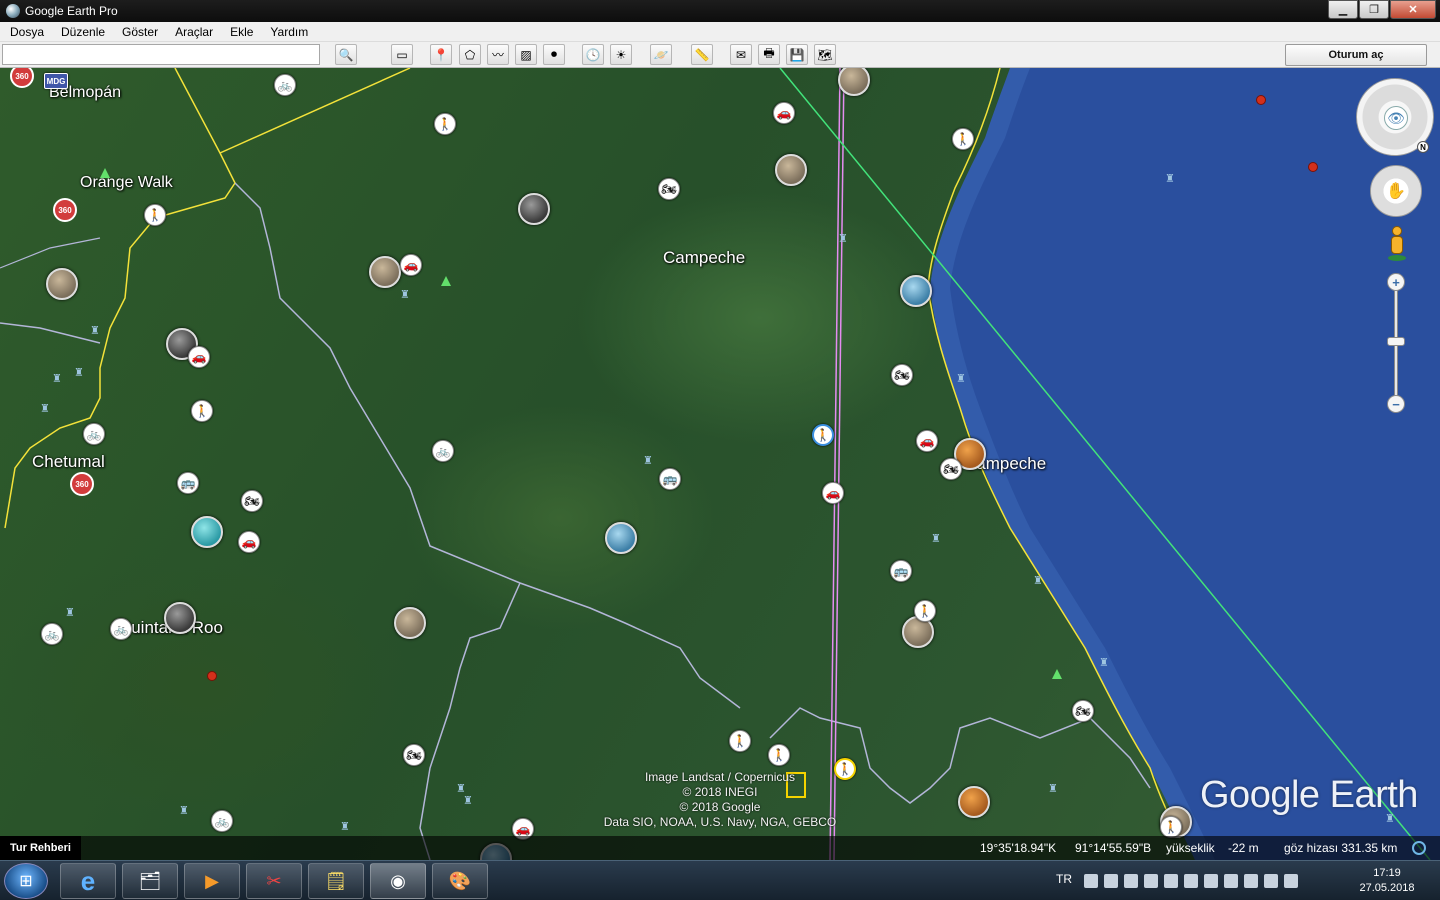 The height and width of the screenshot is (900, 1440). I want to click on eye-icon: 👁, so click(1396, 118).